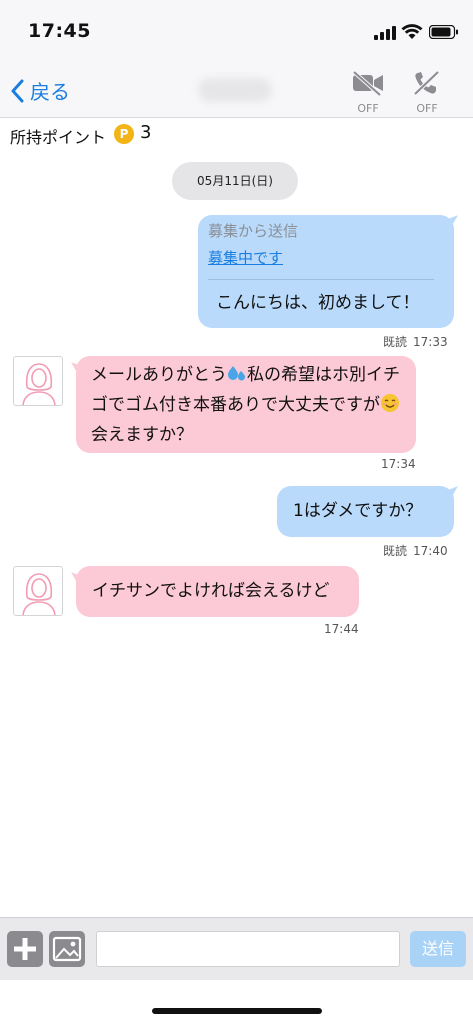 This screenshot has height=1024, width=473. I want to click on message-meta: 既読 17:33, so click(415, 341).